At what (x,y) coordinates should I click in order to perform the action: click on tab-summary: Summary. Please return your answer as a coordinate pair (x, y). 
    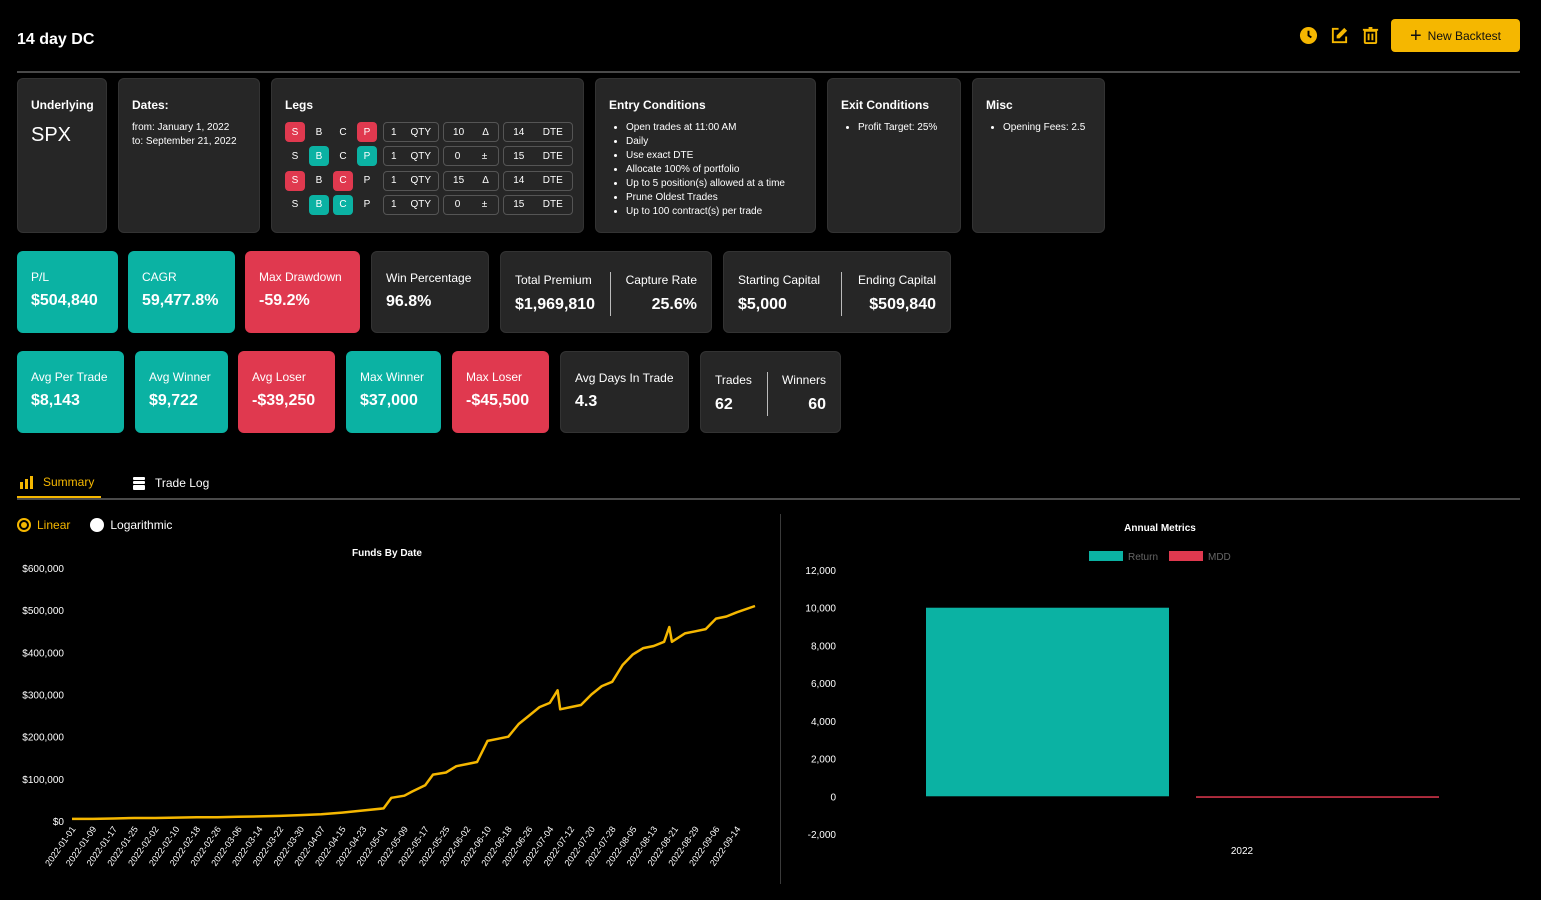
    Looking at the image, I should click on (59, 483).